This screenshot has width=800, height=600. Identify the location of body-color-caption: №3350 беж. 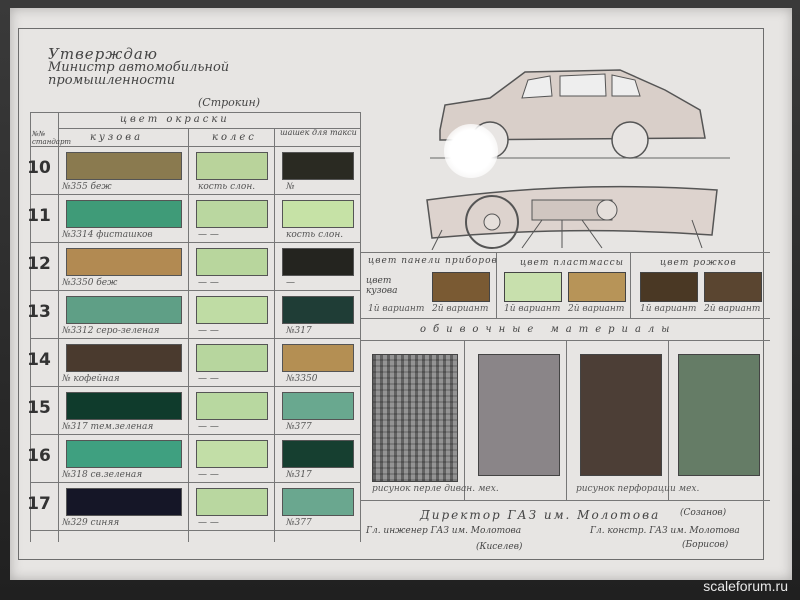
(90, 283).